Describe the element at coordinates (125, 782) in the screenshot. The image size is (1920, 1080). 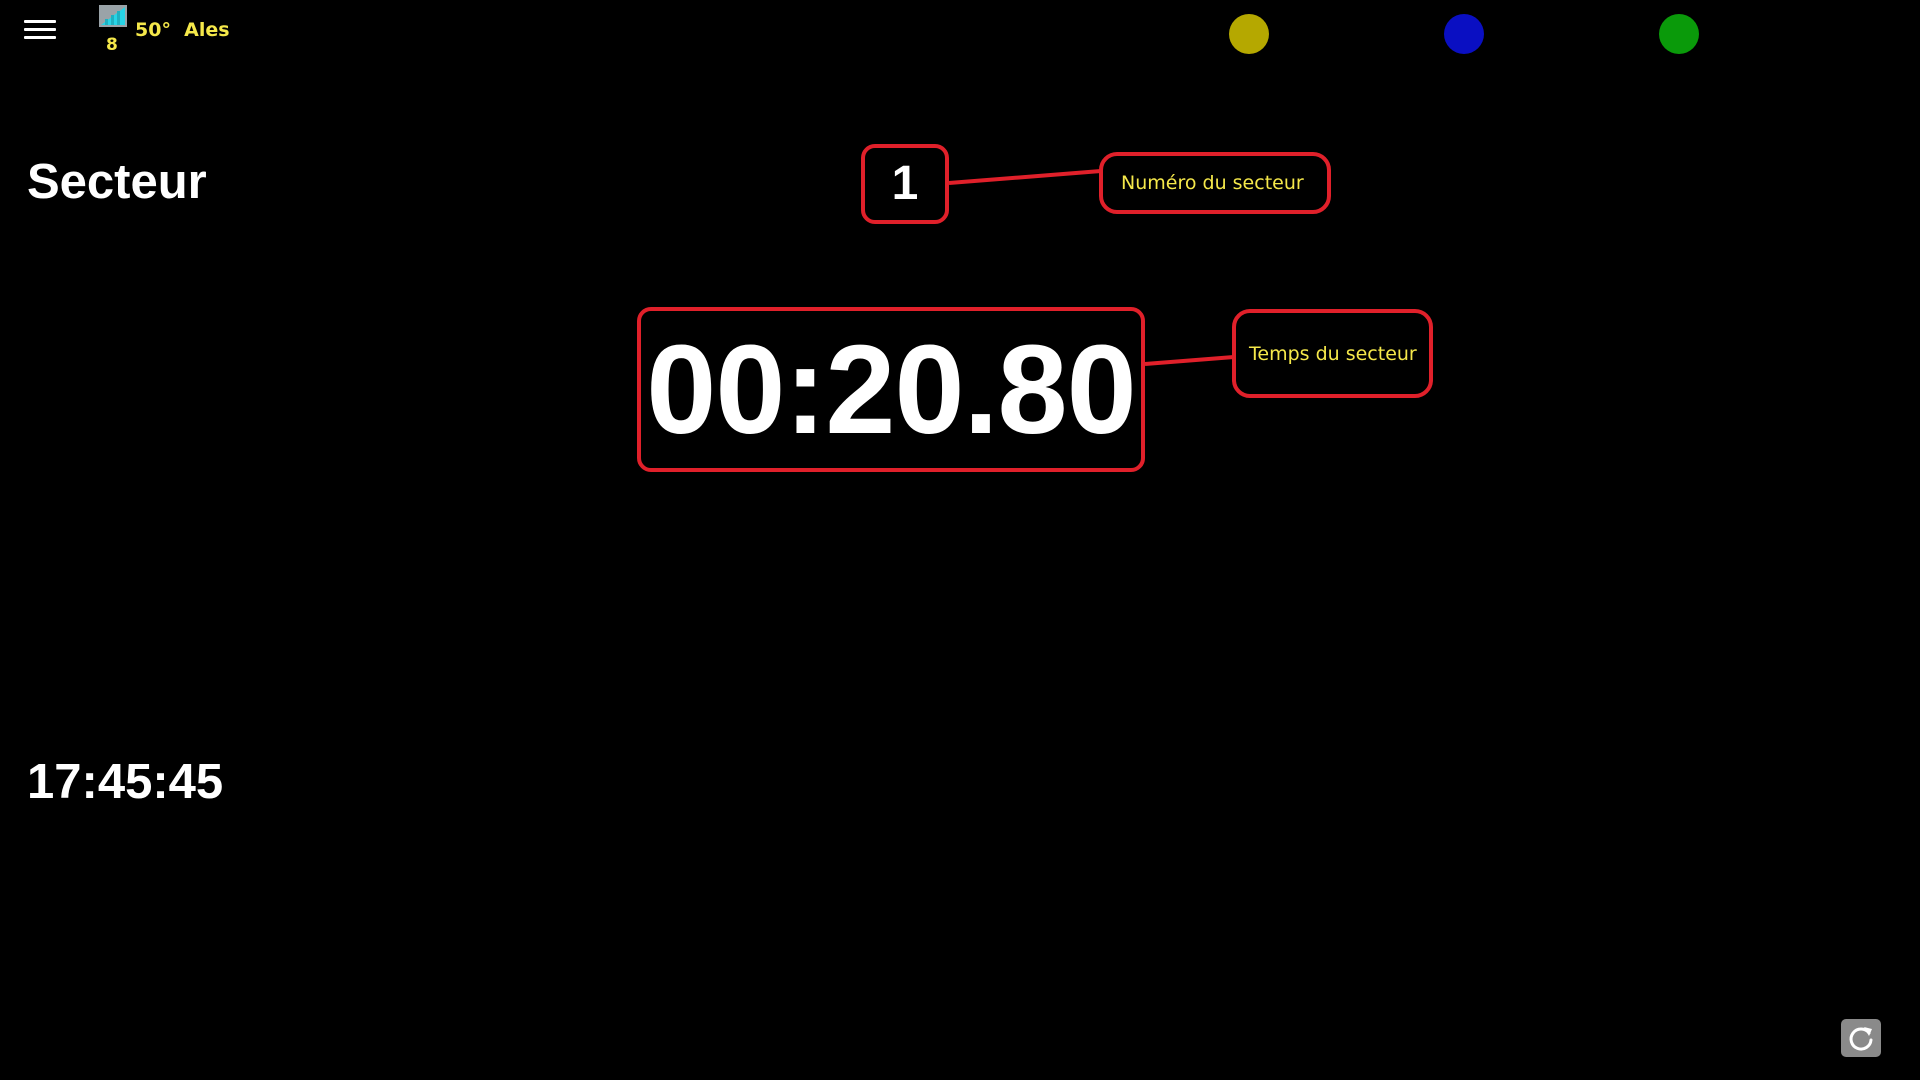
I see `current-time-clock: 17:45:45` at that location.